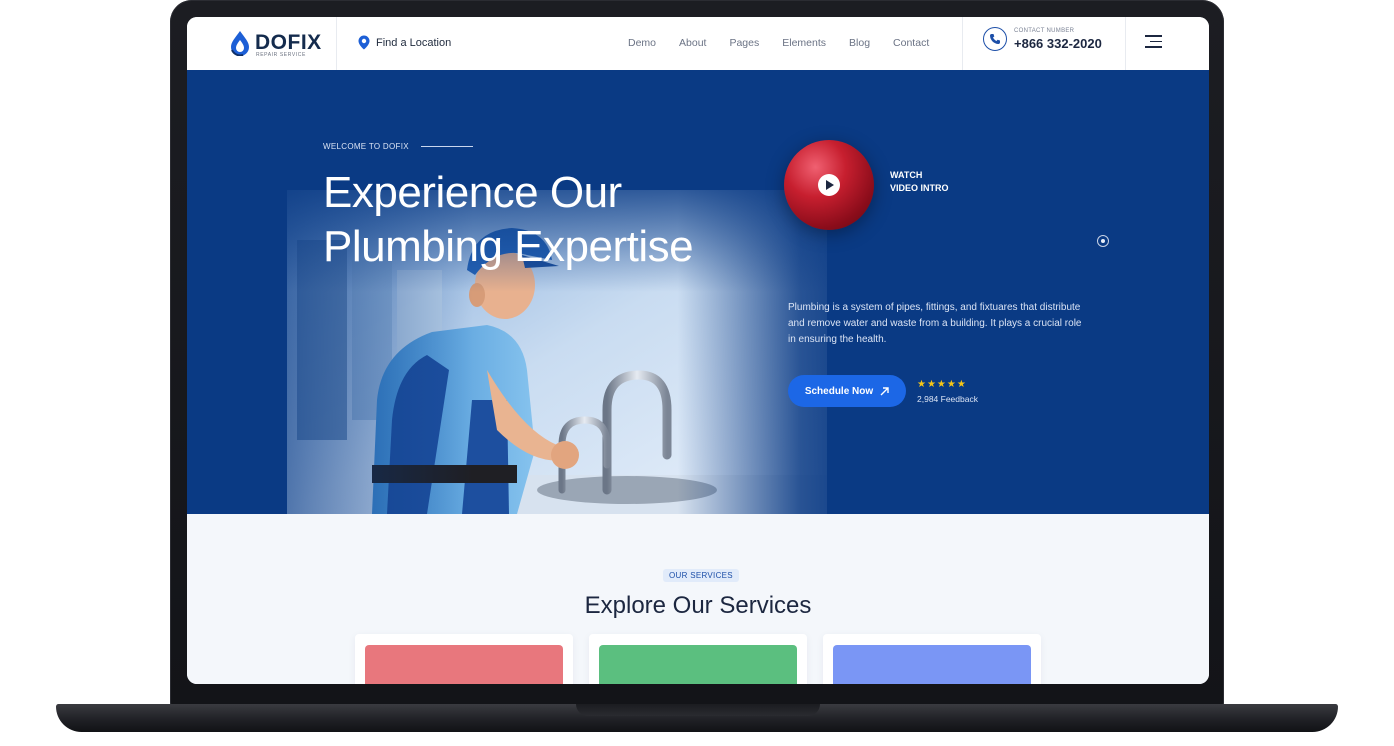  What do you see at coordinates (995, 39) in the screenshot?
I see `phone-icon` at bounding box center [995, 39].